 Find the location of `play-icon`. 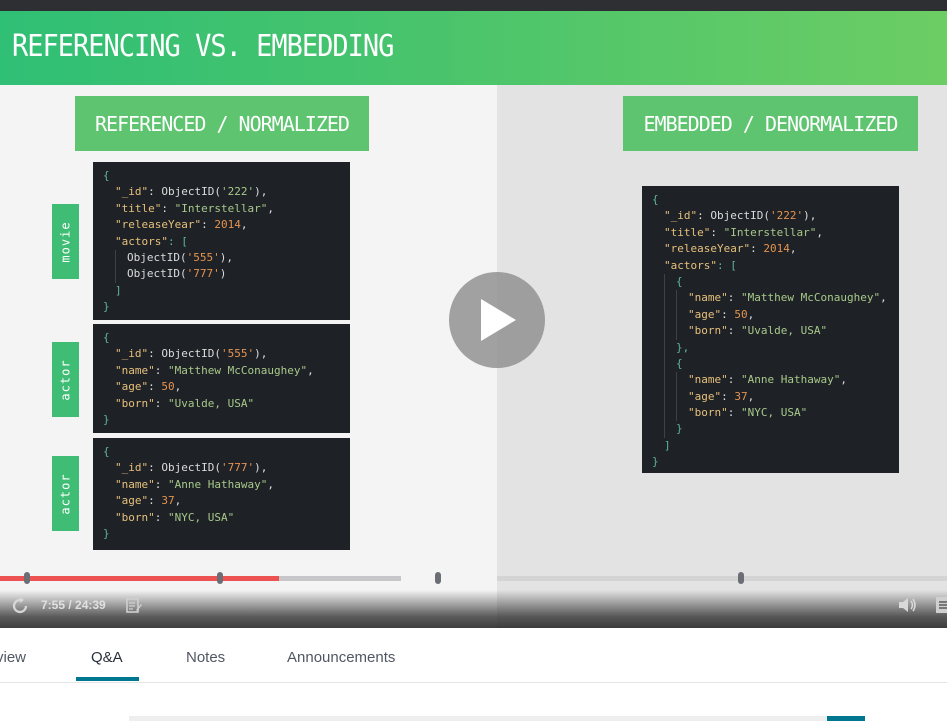

play-icon is located at coordinates (498, 320).